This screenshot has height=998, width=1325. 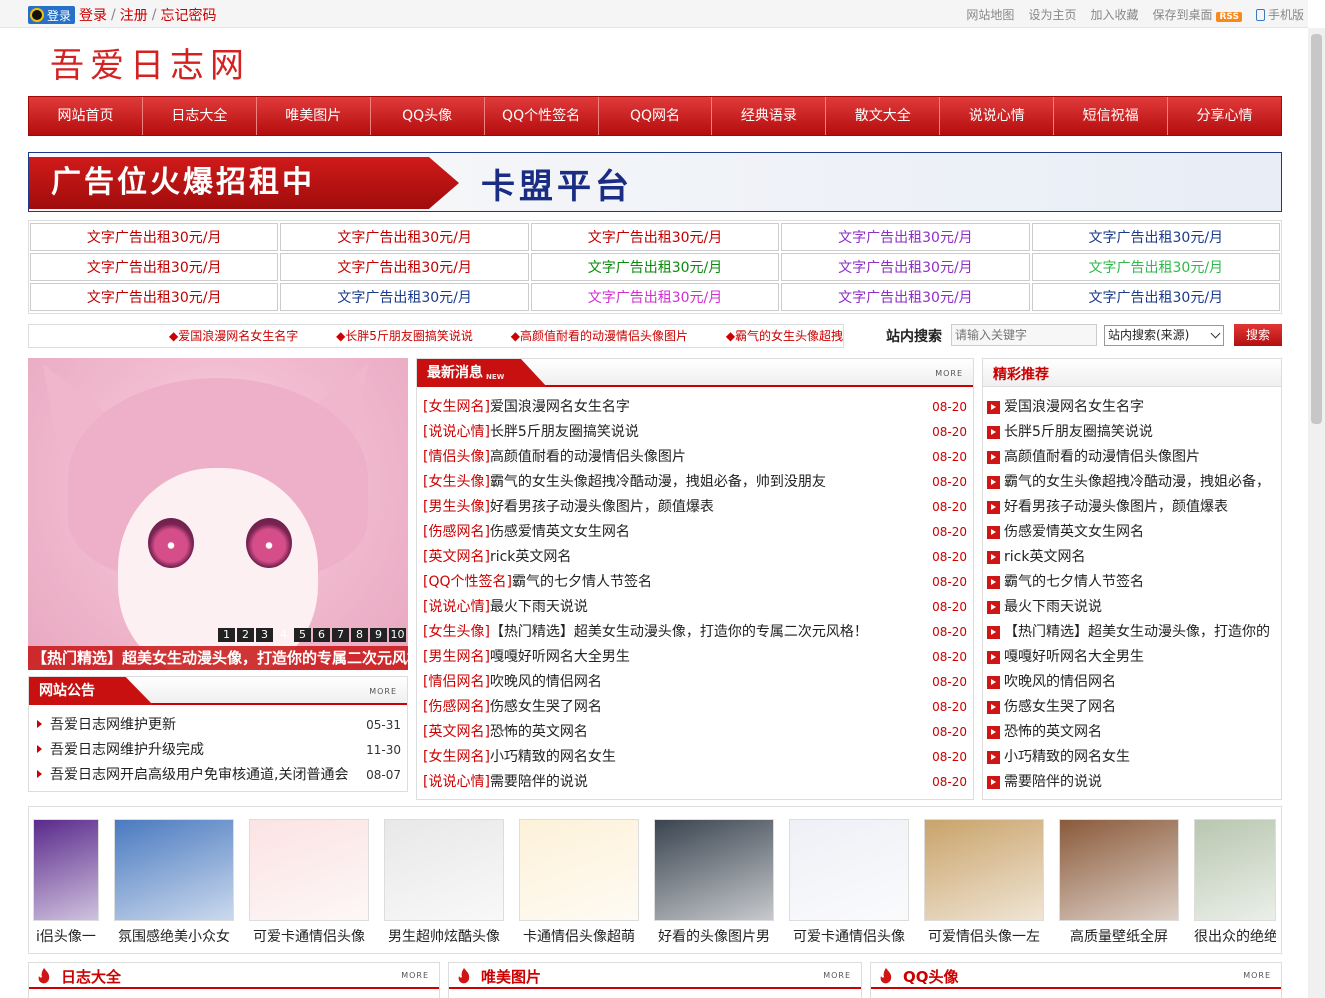 What do you see at coordinates (404, 336) in the screenshot?
I see `ticker-item: ◆长胖5斤朋友圈搞笑说说` at bounding box center [404, 336].